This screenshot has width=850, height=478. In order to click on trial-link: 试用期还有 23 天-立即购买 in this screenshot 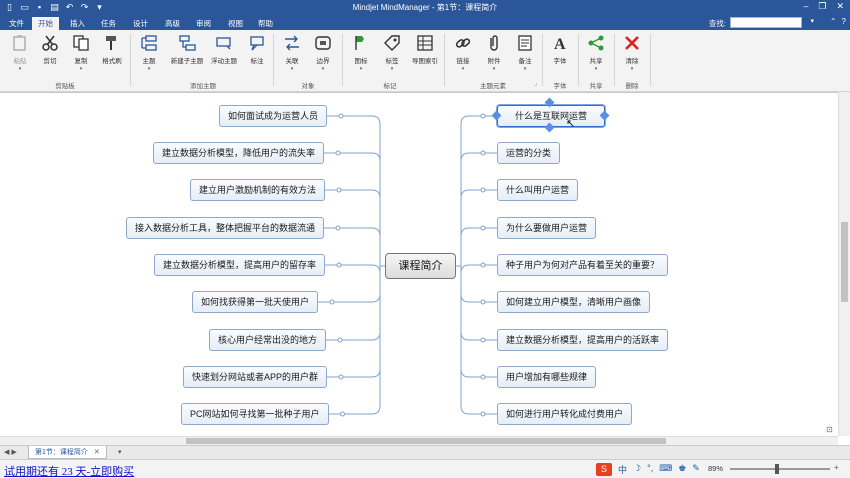, I will do `click(69, 470)`.